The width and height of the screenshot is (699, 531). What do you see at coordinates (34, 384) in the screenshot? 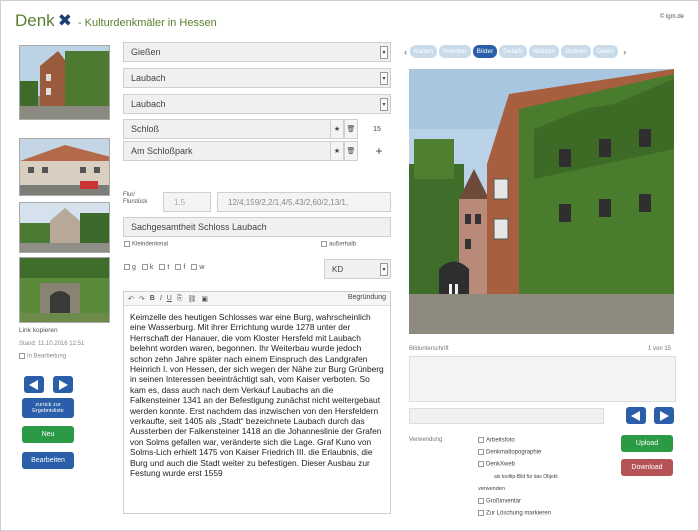
I see `prev-record-button` at bounding box center [34, 384].